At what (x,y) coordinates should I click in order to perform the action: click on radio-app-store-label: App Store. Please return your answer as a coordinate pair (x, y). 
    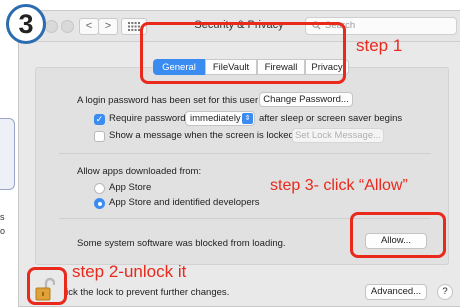
    Looking at the image, I should click on (130, 187).